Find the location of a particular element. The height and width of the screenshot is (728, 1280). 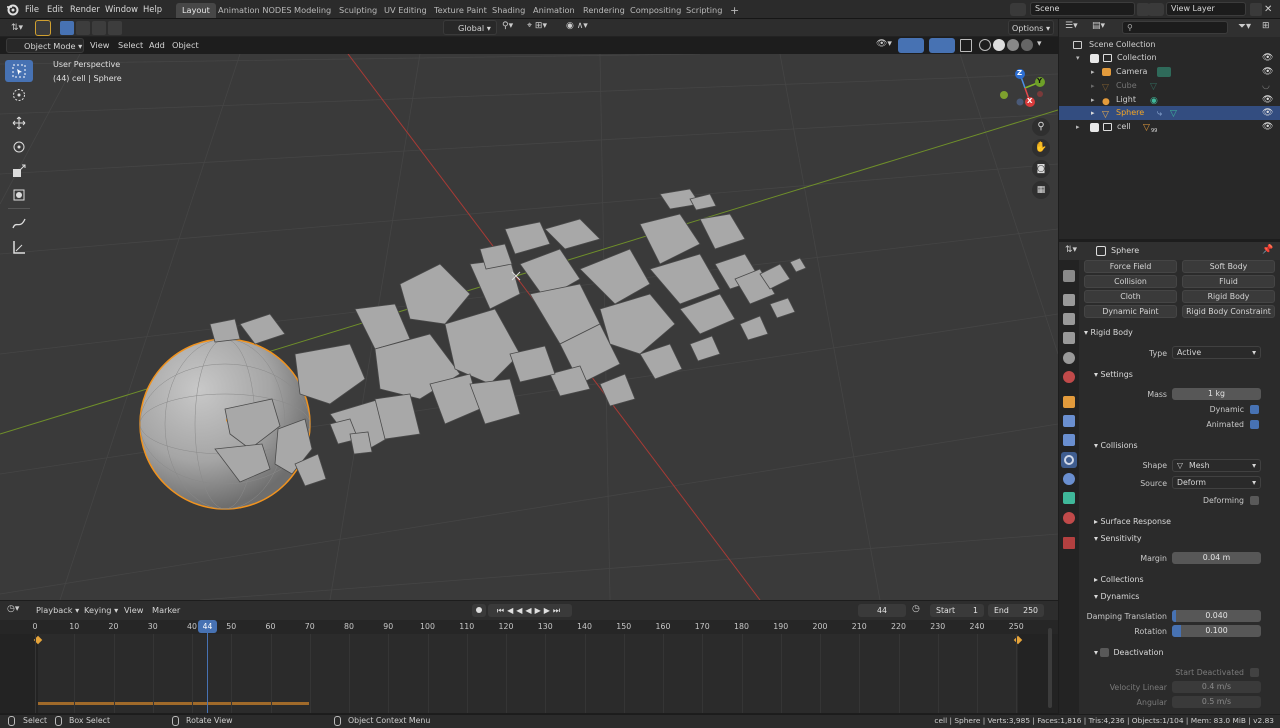

ortho-toggle-icon: ▦ is located at coordinates (1041, 190).